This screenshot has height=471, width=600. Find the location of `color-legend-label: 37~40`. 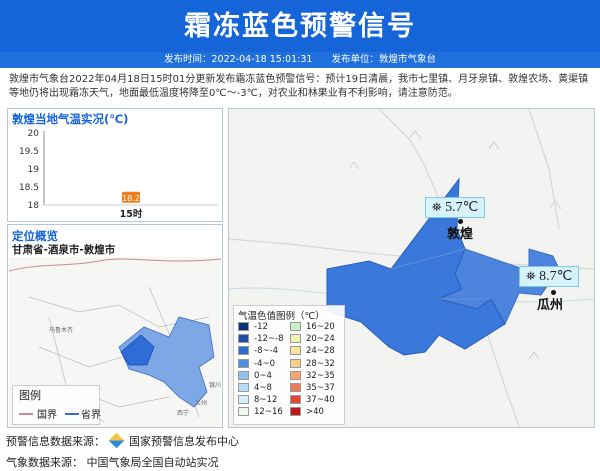

color-legend-label: 37~40 is located at coordinates (320, 400).